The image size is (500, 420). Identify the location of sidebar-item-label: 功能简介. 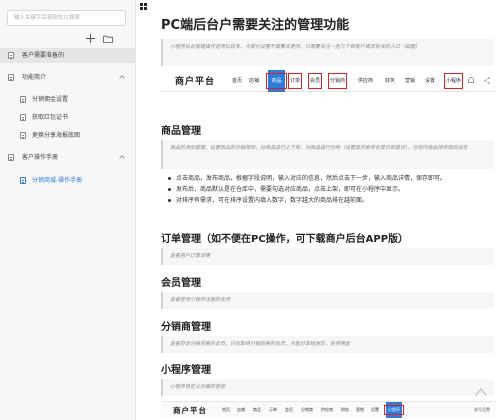
(34, 77).